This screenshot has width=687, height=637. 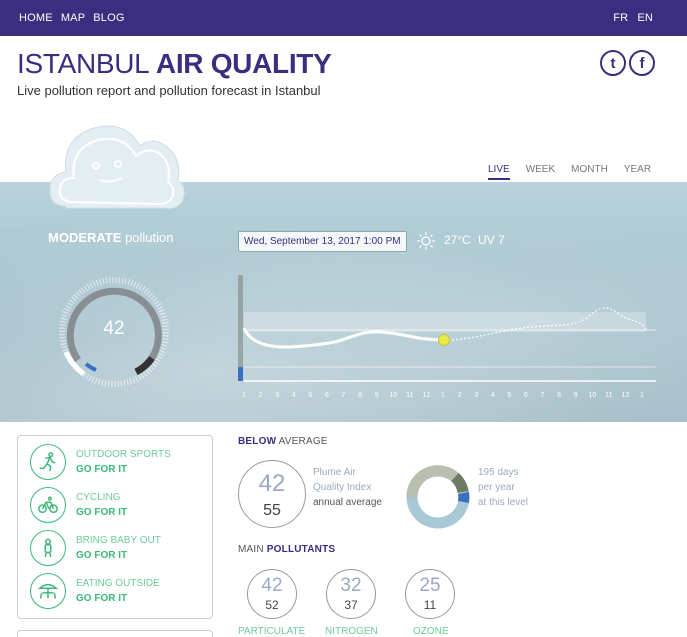 I want to click on lang-fr-link: FR, so click(x=620, y=18).